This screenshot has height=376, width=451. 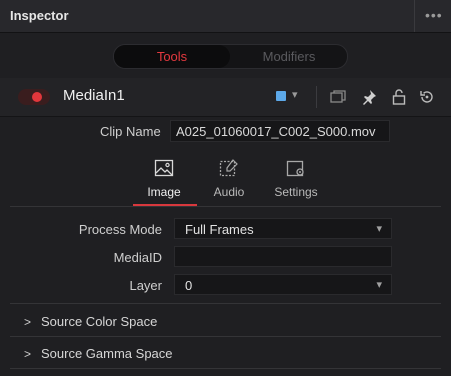 I want to click on pin-icon, so click(x=369, y=97).